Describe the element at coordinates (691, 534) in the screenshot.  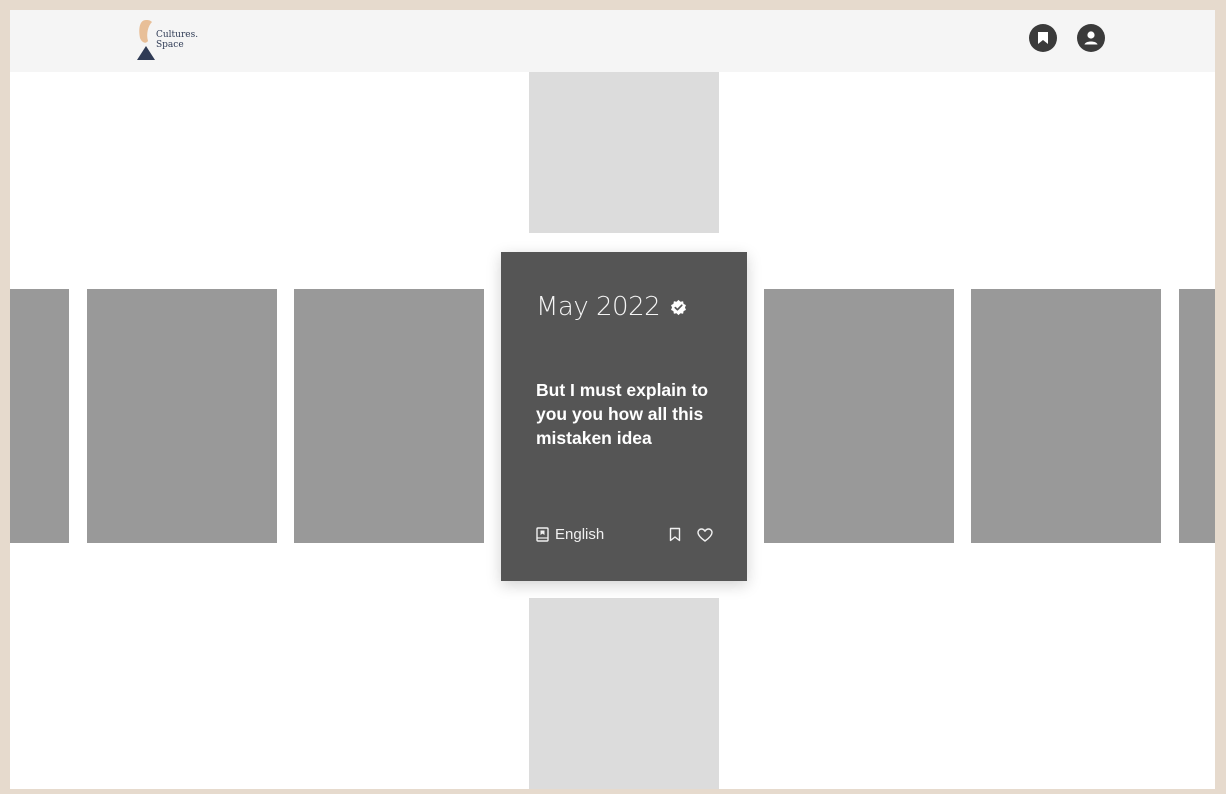
I see `card-actions` at that location.